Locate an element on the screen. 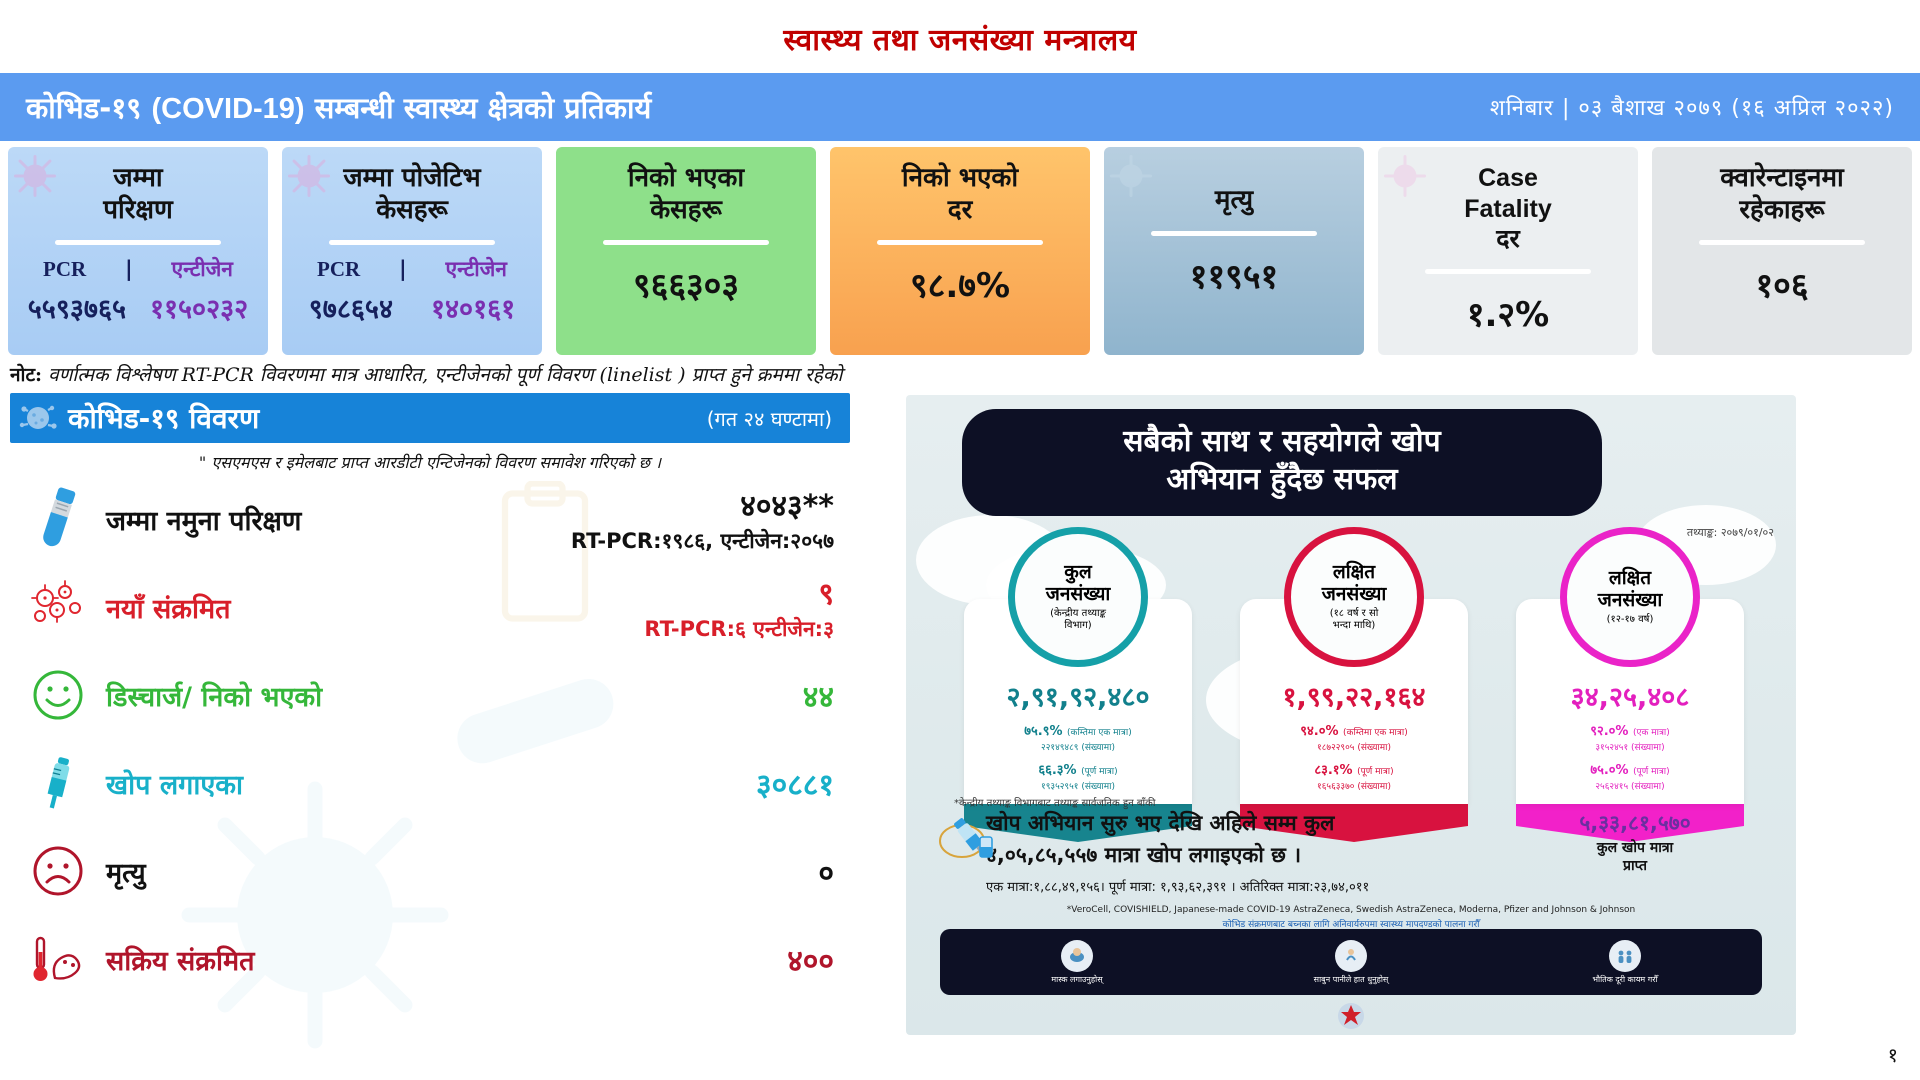 The width and height of the screenshot is (1920, 1080). handwash-icon is located at coordinates (1351, 955).